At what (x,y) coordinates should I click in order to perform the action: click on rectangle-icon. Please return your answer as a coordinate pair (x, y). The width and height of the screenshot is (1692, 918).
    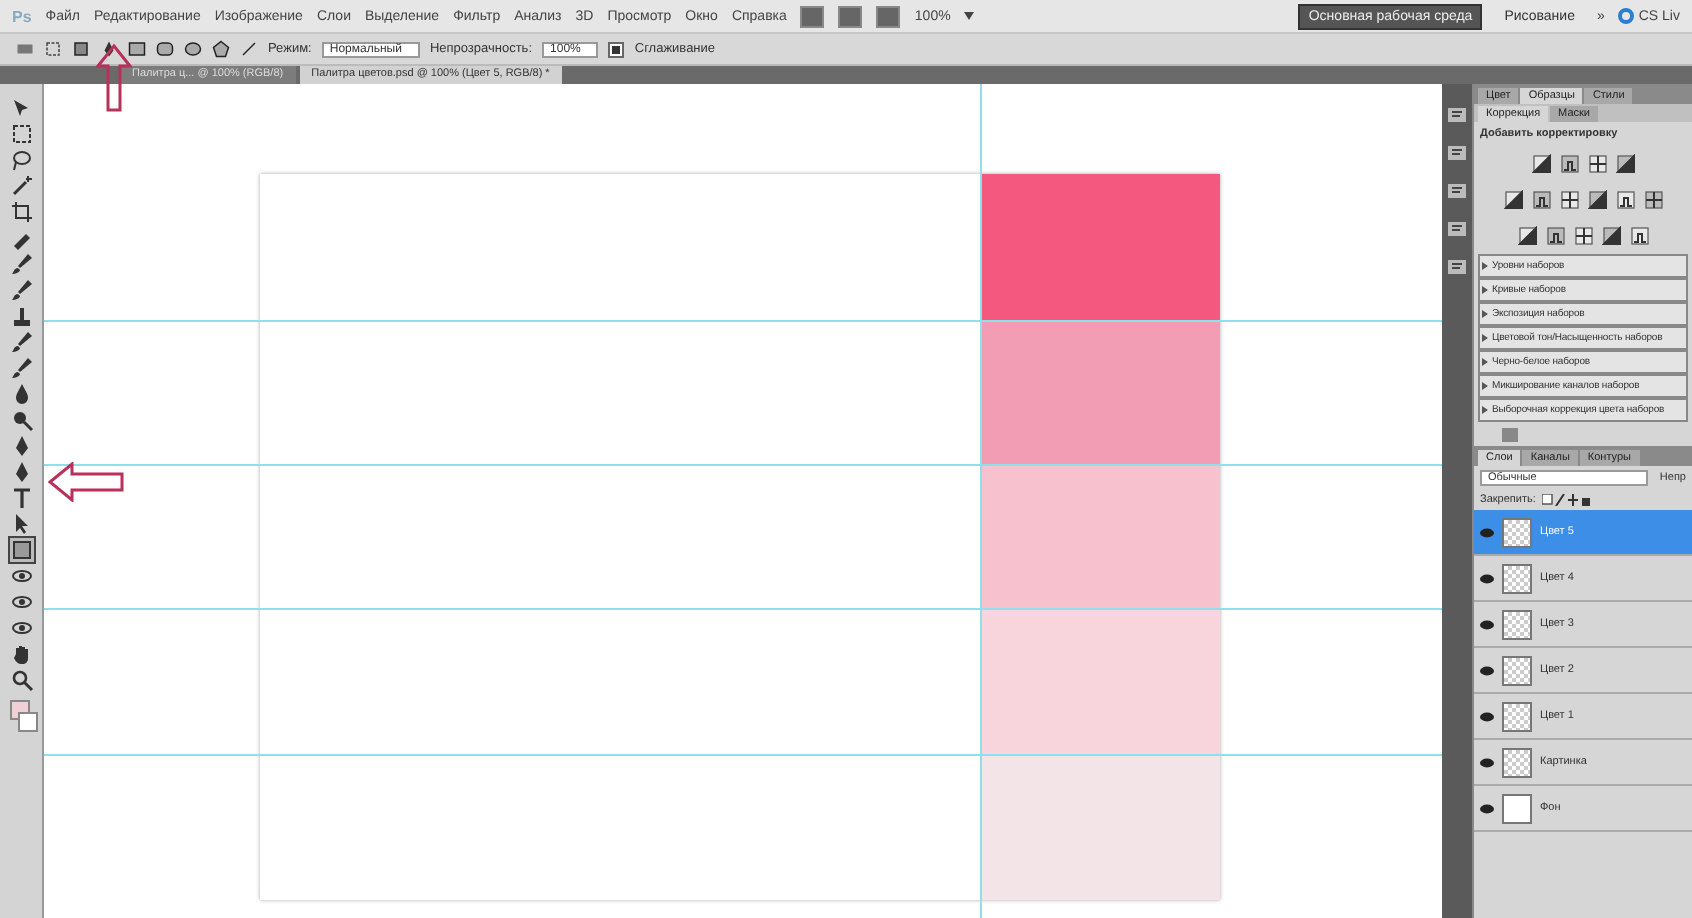
    Looking at the image, I should click on (137, 49).